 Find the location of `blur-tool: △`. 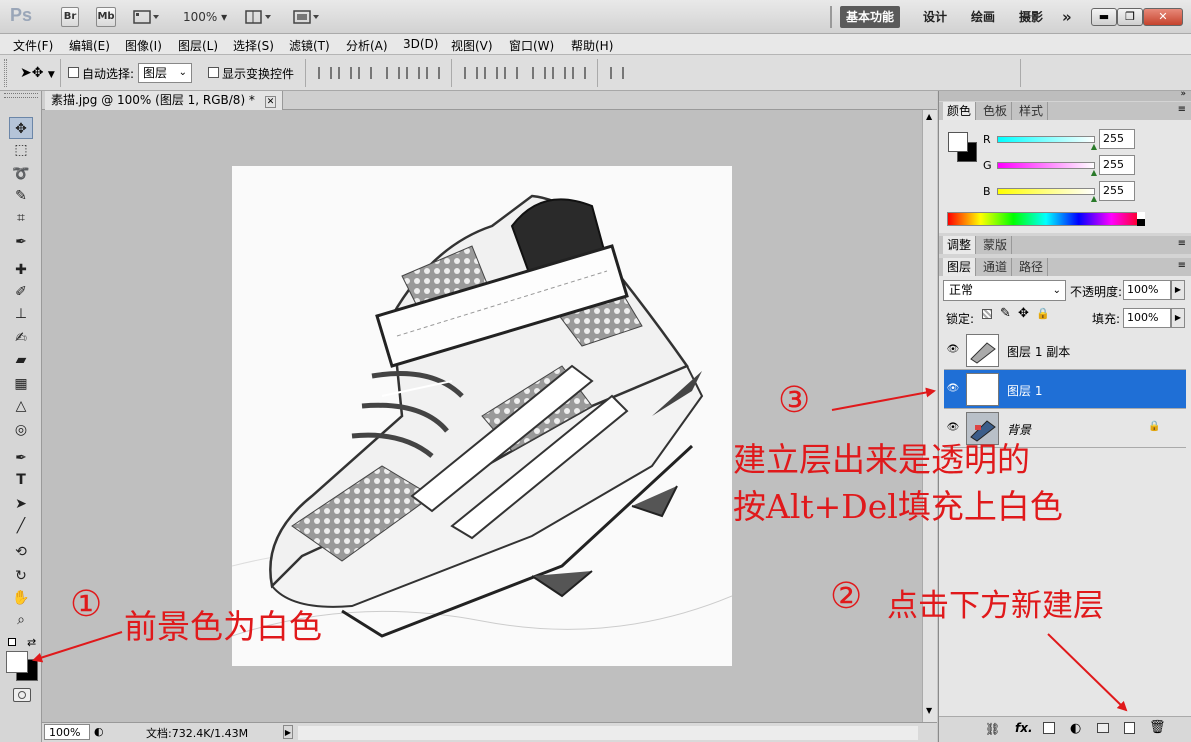

blur-tool: △ is located at coordinates (21, 406).